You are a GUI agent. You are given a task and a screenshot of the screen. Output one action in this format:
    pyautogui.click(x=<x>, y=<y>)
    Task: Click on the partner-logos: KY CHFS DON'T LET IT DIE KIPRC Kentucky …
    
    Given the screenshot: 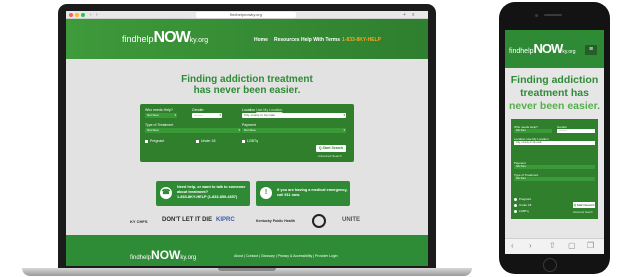 What is the action you would take?
    pyautogui.click(x=247, y=223)
    